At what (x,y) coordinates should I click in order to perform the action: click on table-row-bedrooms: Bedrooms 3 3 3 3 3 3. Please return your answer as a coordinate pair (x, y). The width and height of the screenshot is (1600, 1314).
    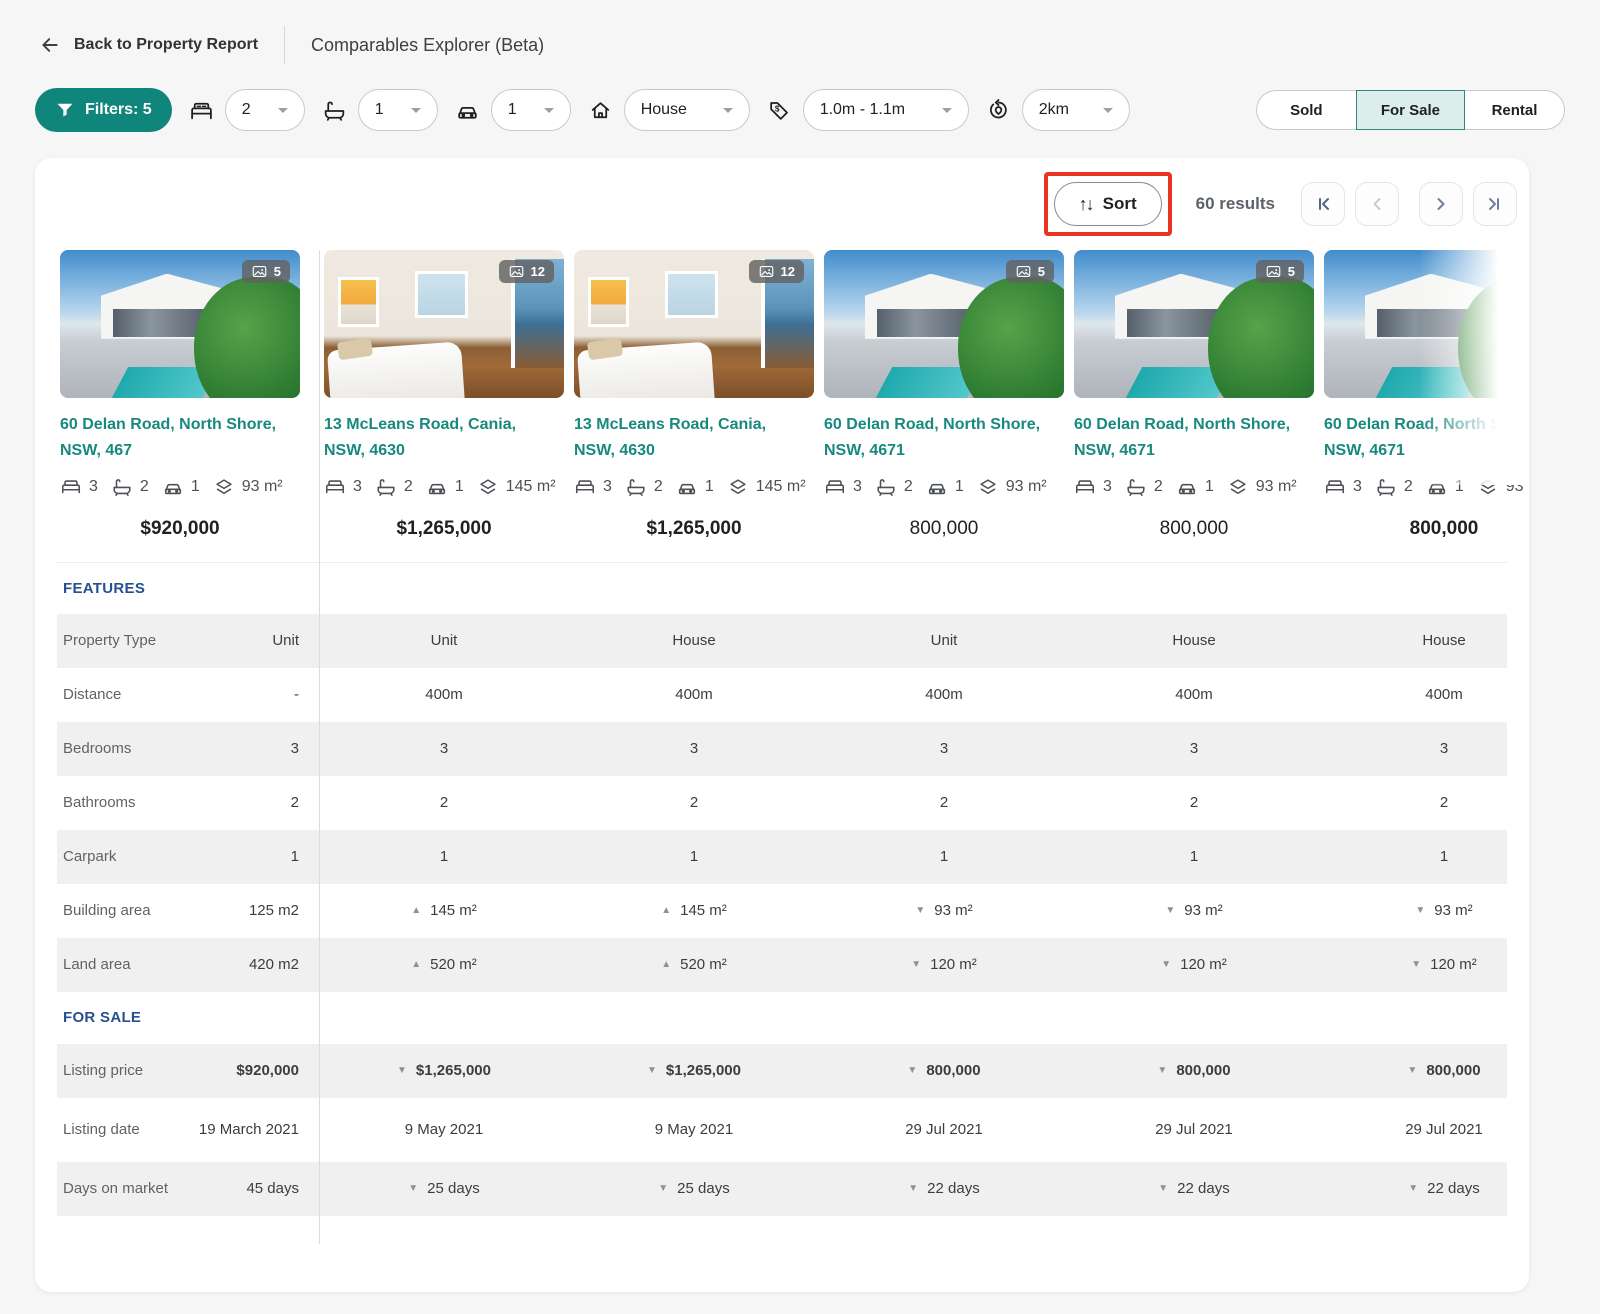
    Looking at the image, I should click on (782, 748).